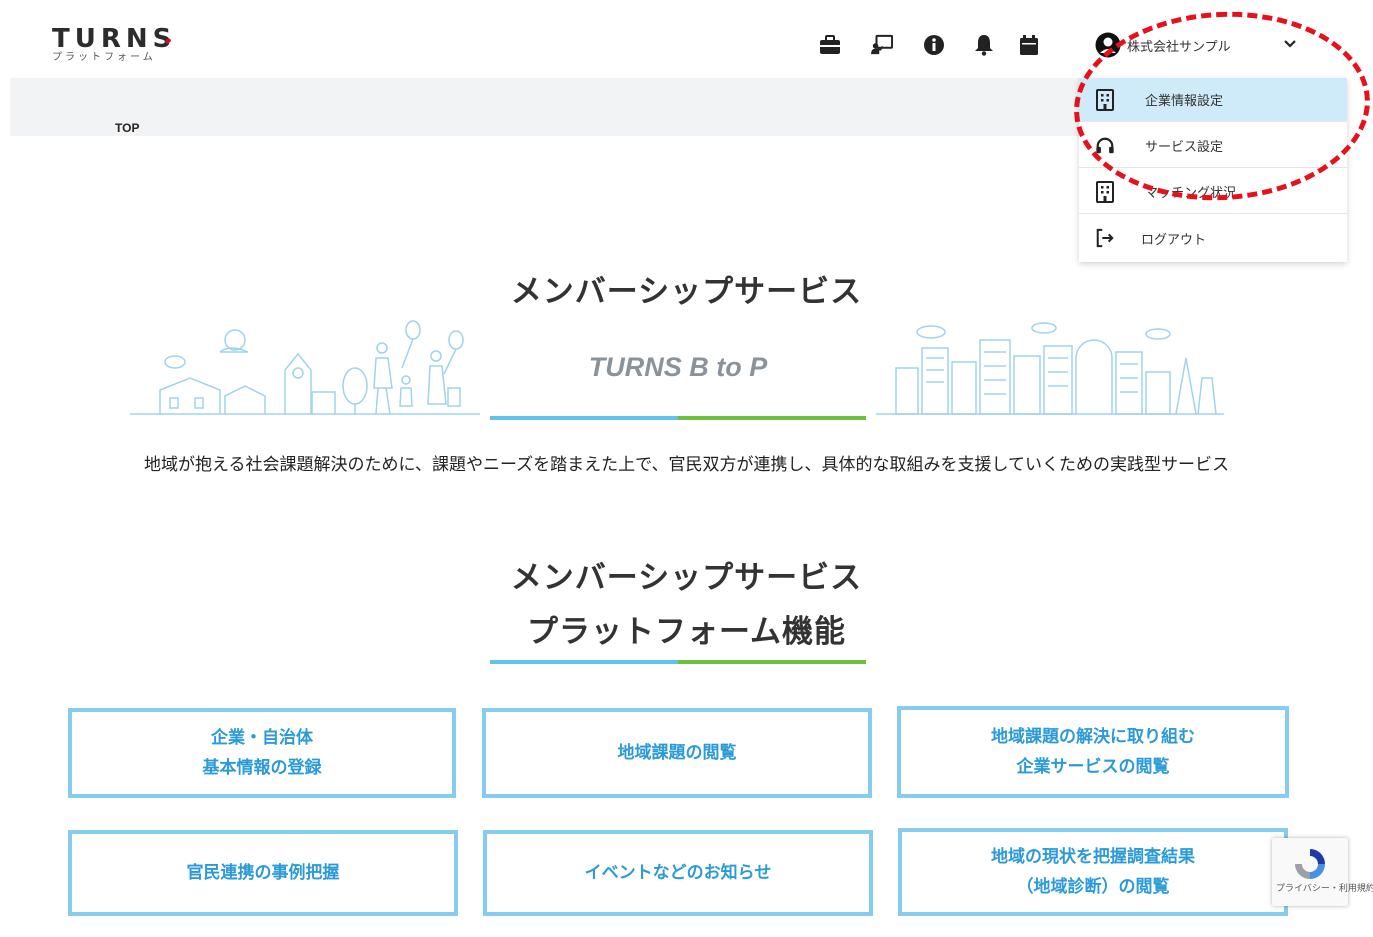  Describe the element at coordinates (114, 39) in the screenshot. I see `logo-text: TURNS` at that location.